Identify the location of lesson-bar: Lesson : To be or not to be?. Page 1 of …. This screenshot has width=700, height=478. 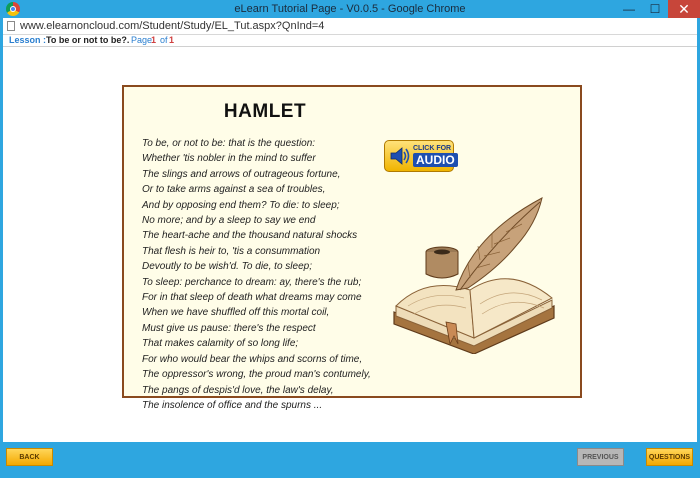
(350, 40).